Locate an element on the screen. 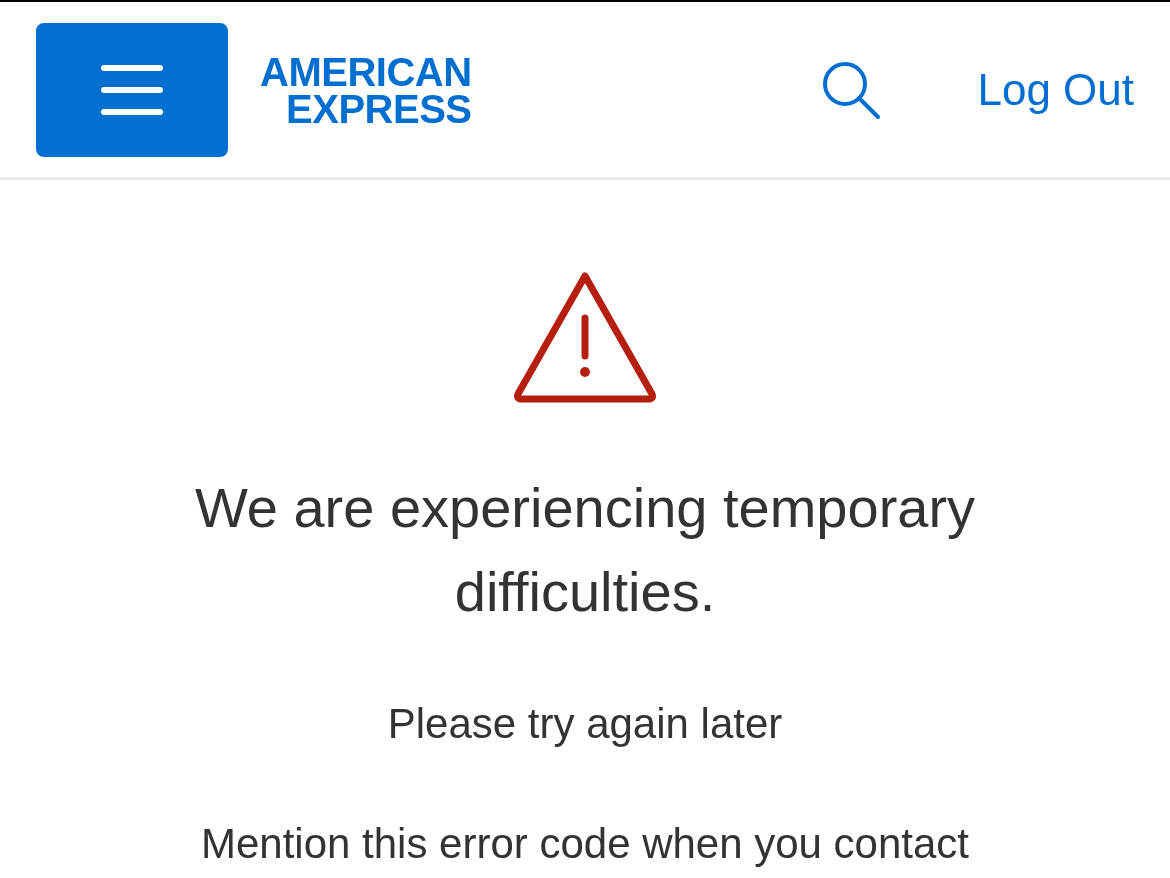  logo: AMERICAN EXPRESS is located at coordinates (366, 89).